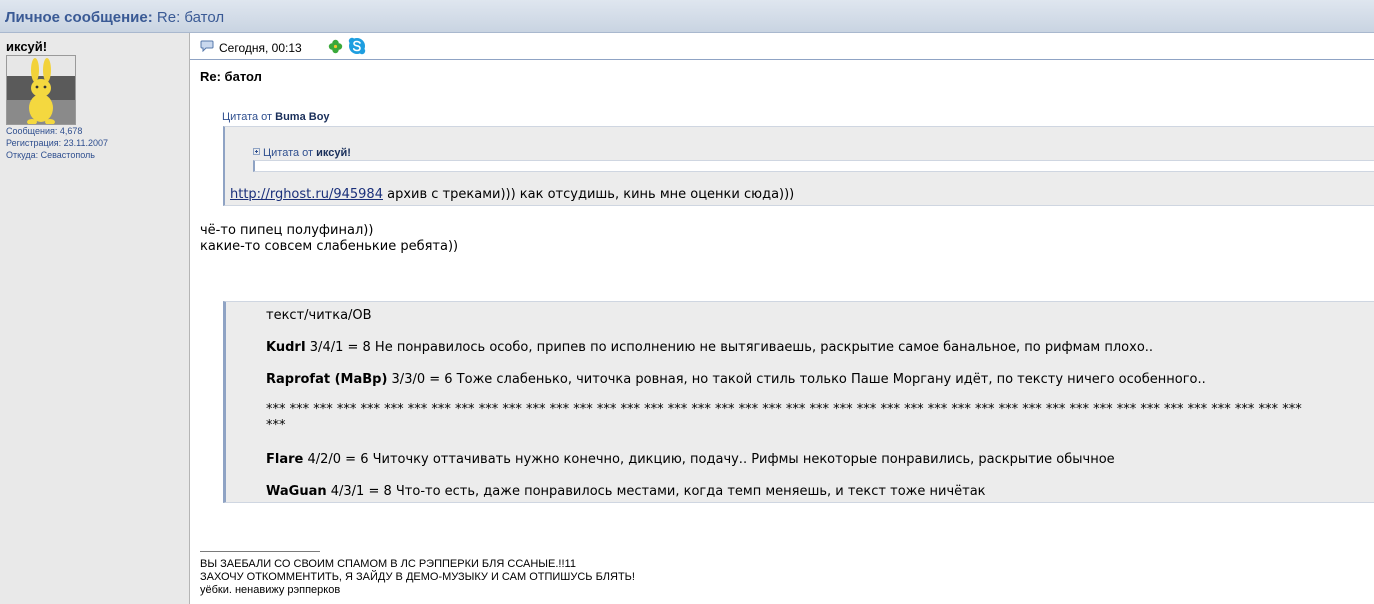 This screenshot has height=604, width=1374. I want to click on skype-icon, so click(357, 46).